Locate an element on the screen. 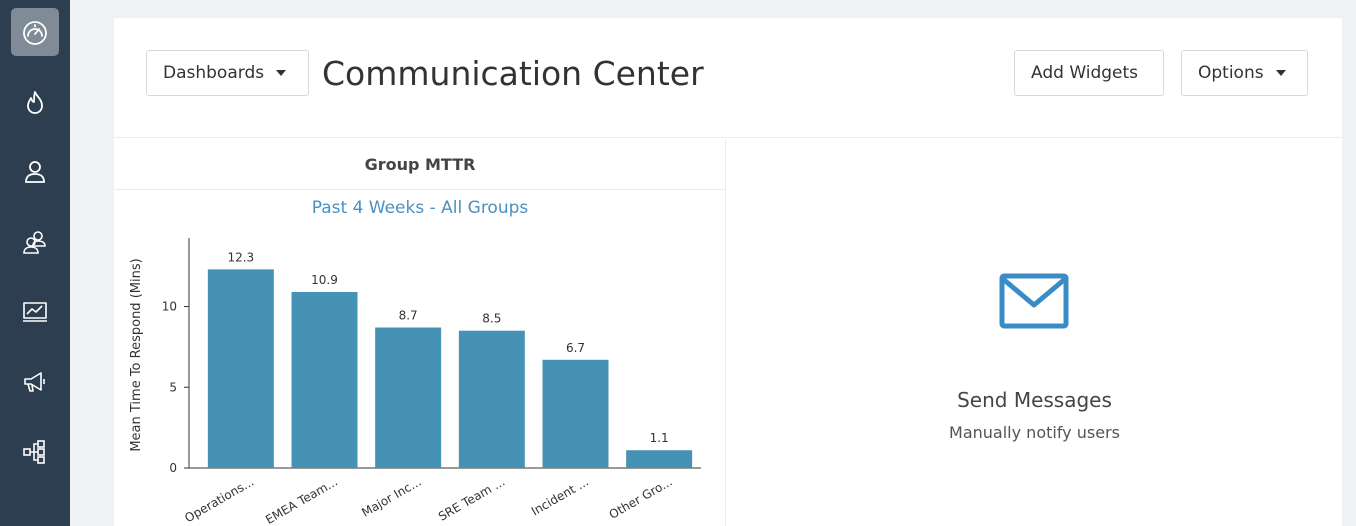  speedometer-icon is located at coordinates (35, 33).